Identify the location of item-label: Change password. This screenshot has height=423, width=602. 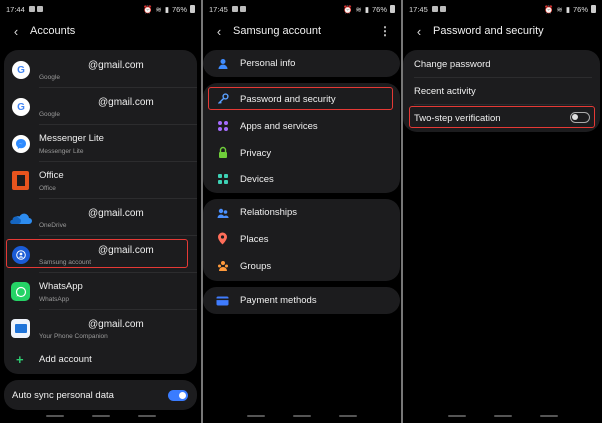
(452, 64).